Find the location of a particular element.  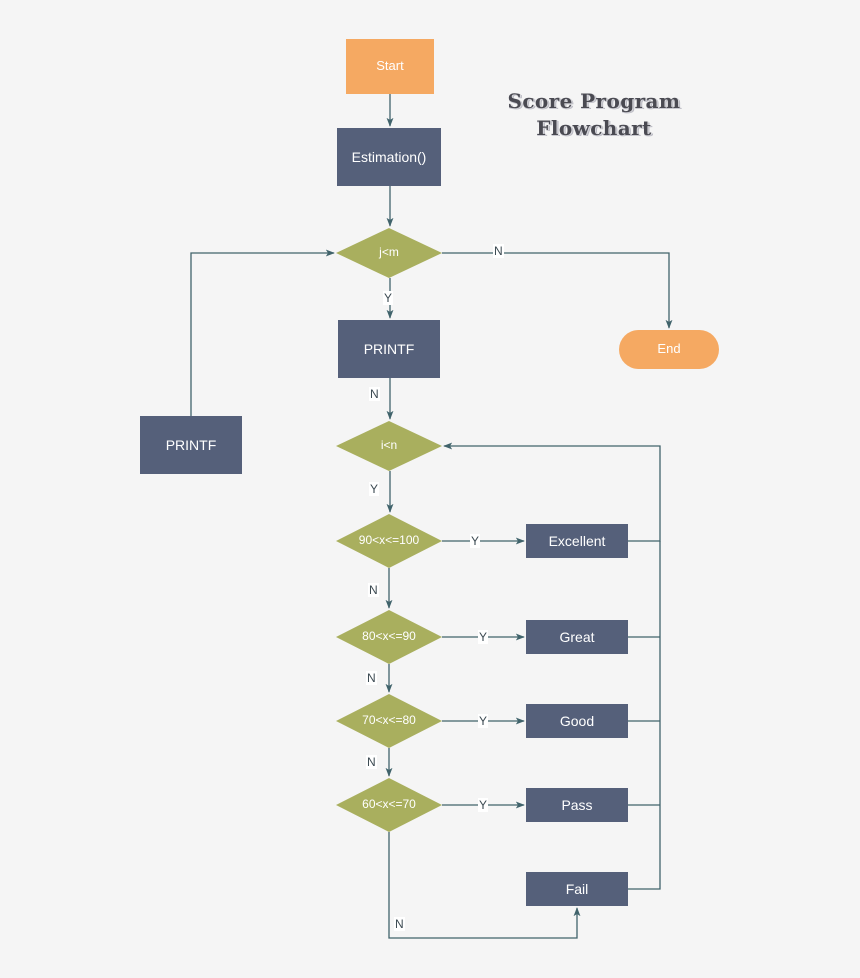

diagram-title: Score Program Flowchart is located at coordinates (594, 115).